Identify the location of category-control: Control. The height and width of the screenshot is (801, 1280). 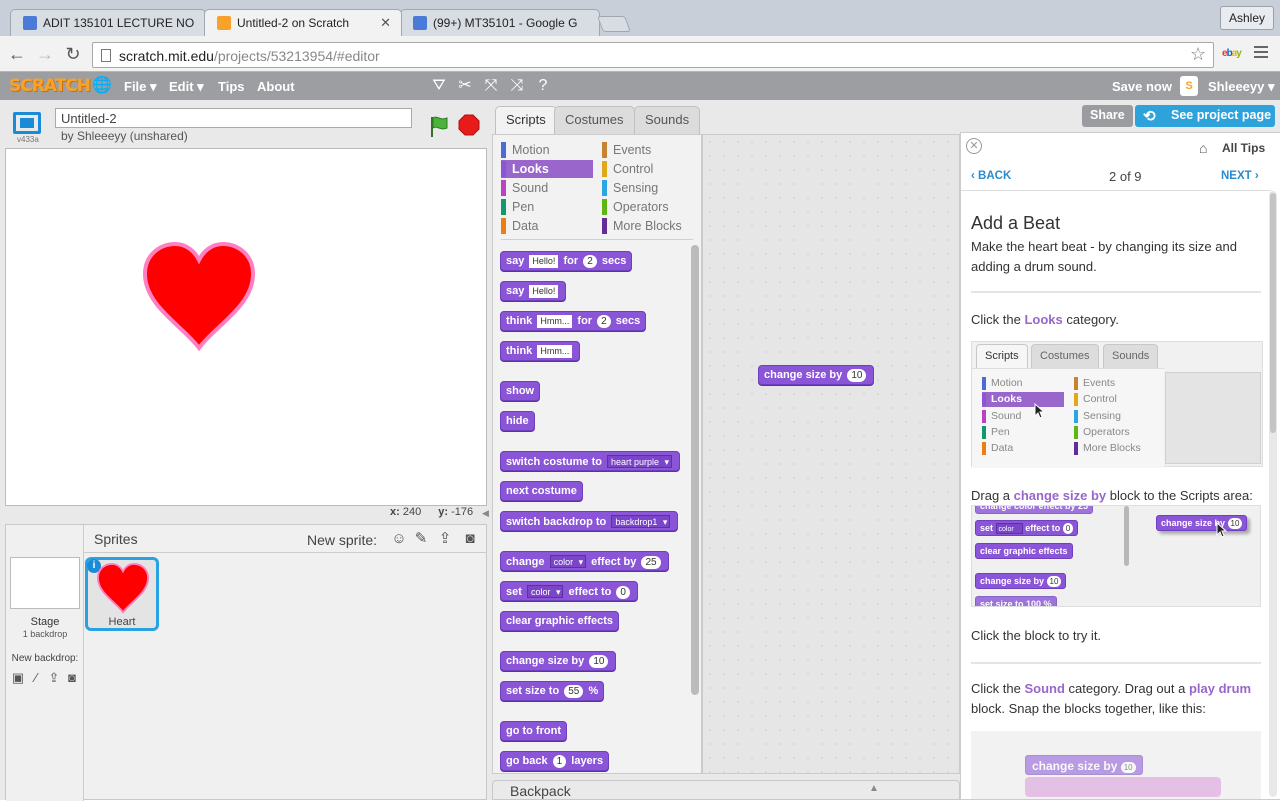
(648, 169).